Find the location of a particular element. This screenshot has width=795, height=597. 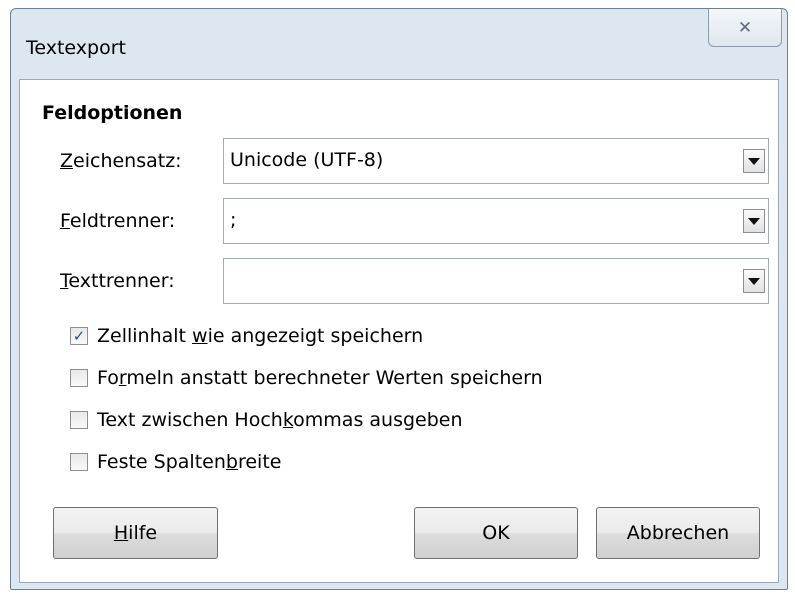

charset-dropdown-button is located at coordinates (754, 161).